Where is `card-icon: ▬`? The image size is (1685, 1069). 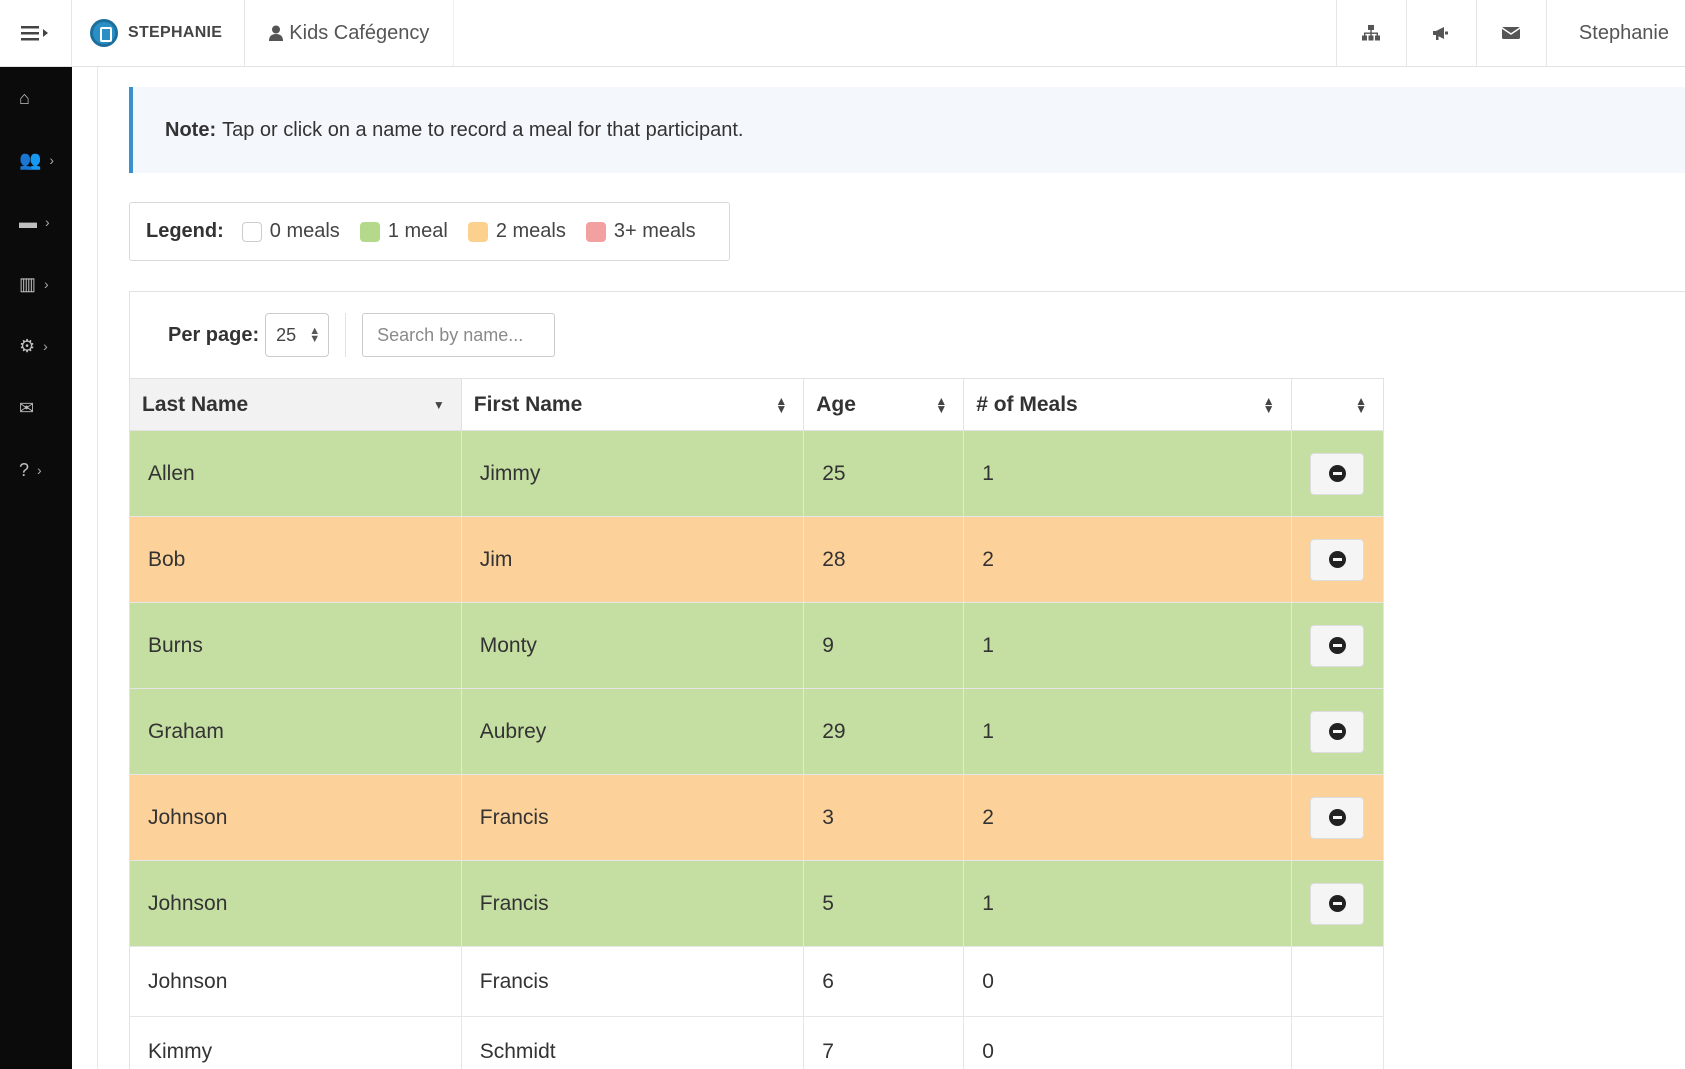 card-icon: ▬ is located at coordinates (28, 221).